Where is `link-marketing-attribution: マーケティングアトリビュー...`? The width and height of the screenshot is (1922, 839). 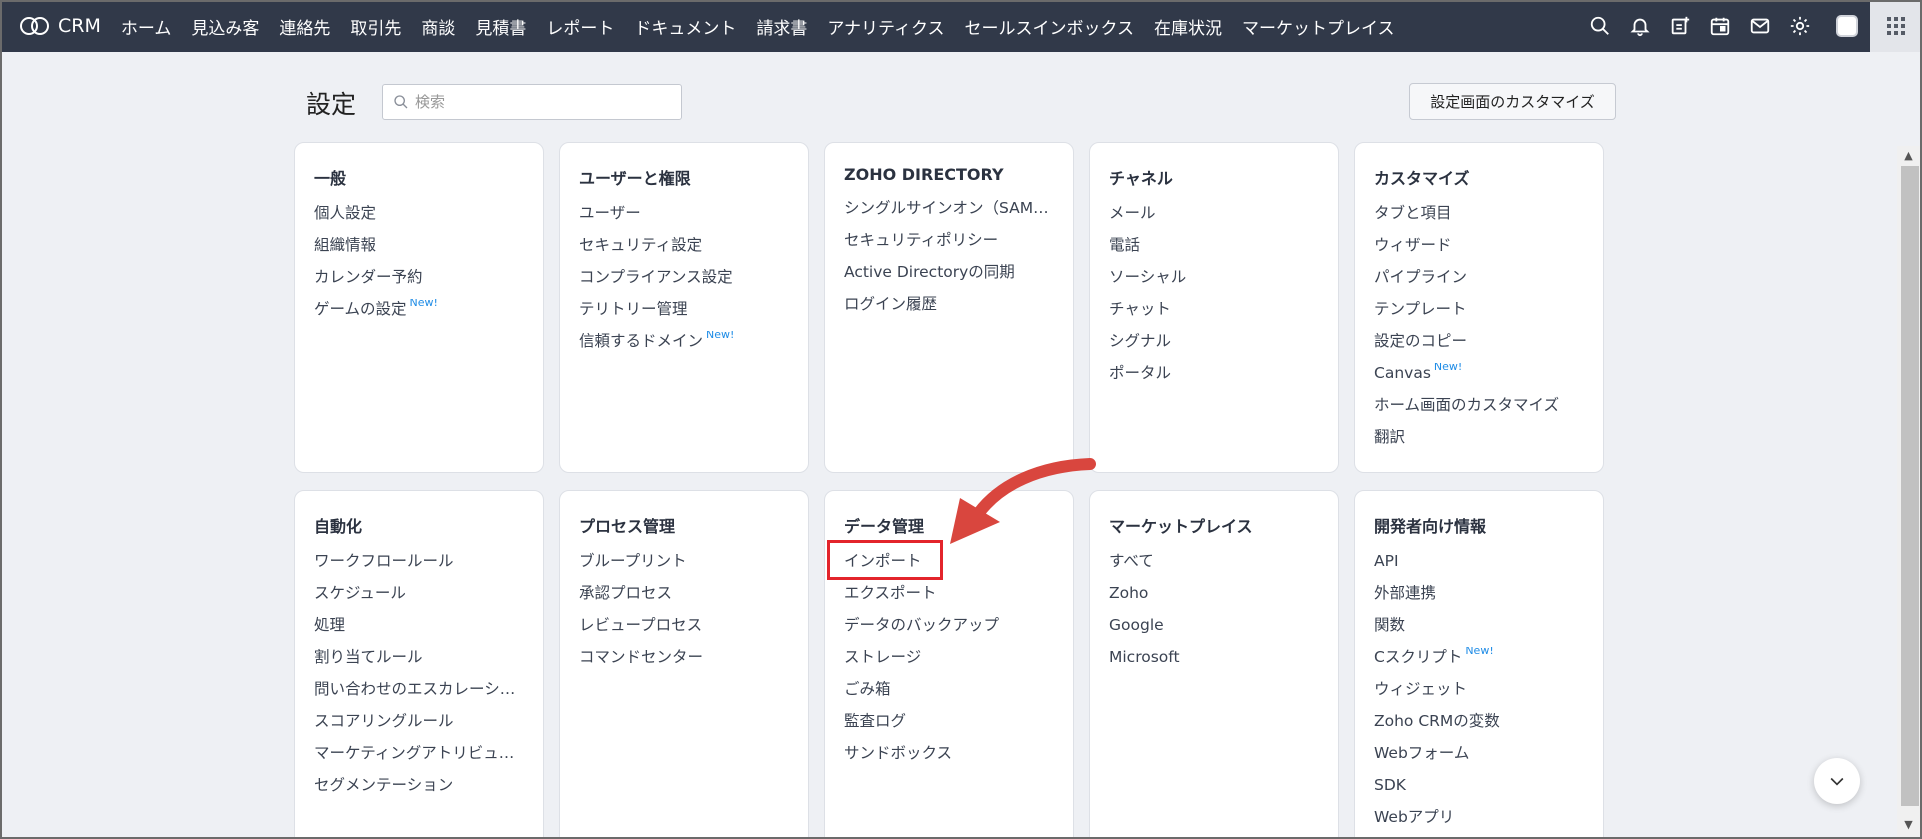 link-marketing-attribution: マーケティングアトリビュー... is located at coordinates (419, 759).